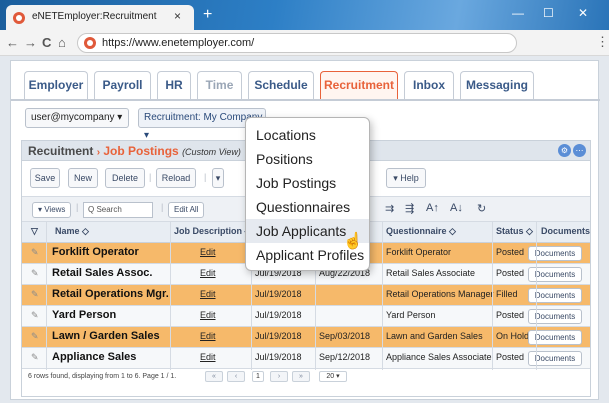 This screenshot has height=403, width=609. Describe the element at coordinates (602, 42) in the screenshot. I see `browser-menu-icon: ⋮` at that location.